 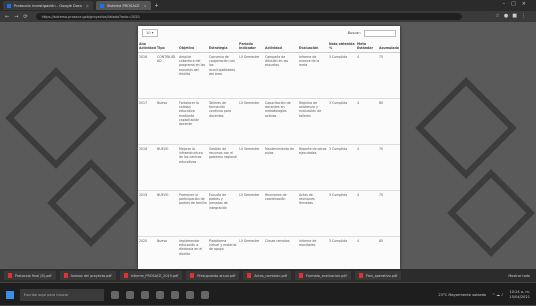 What do you see at coordinates (462, 295) in the screenshot?
I see `weather-text: 23°C Mayormente soleado` at bounding box center [462, 295].